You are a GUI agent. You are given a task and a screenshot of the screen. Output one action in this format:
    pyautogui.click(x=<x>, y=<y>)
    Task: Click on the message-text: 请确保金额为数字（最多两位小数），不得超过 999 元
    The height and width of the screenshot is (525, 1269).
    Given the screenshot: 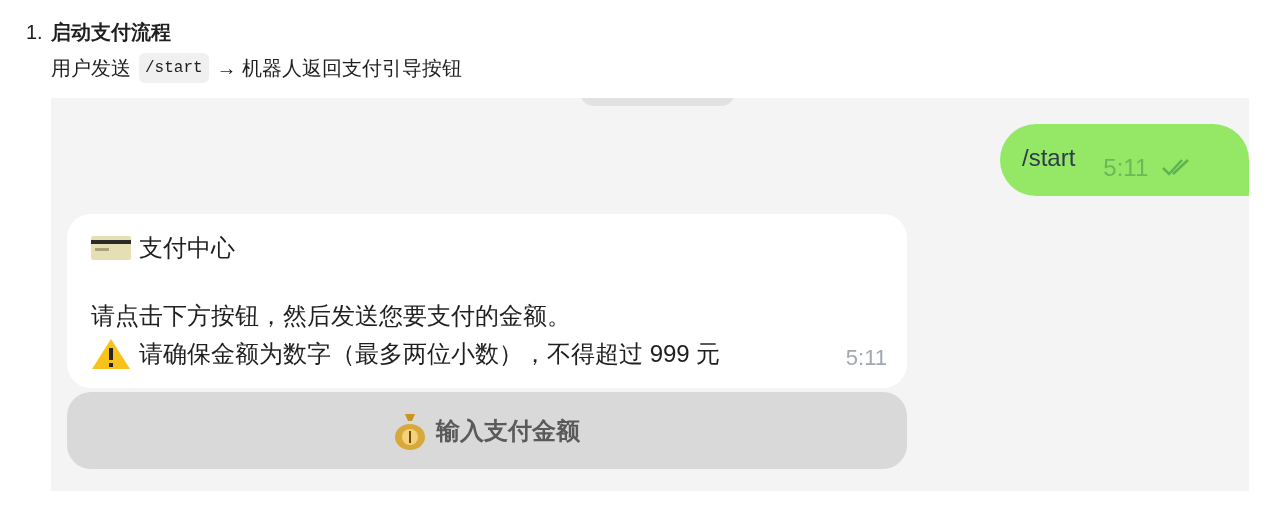 What is the action you would take?
    pyautogui.click(x=430, y=354)
    